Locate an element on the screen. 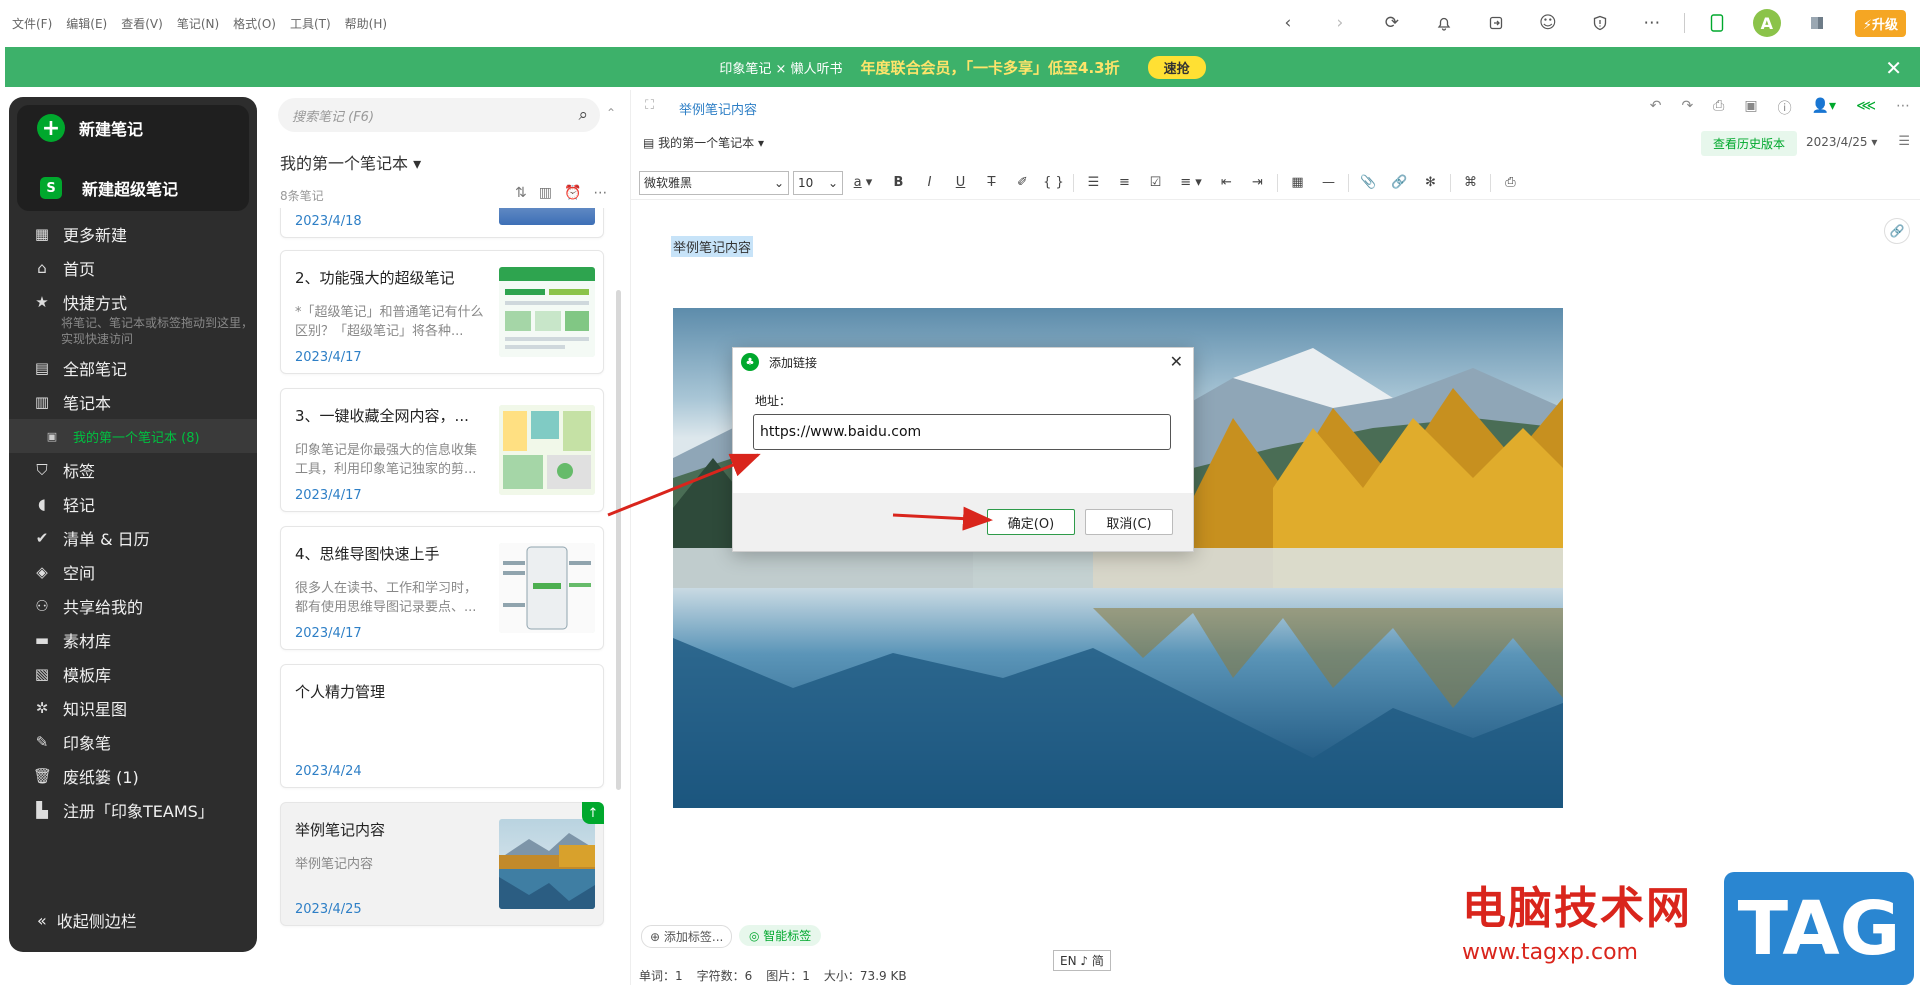  sidebar-item-more-new: ▦ 更多新建 is located at coordinates (133, 234).